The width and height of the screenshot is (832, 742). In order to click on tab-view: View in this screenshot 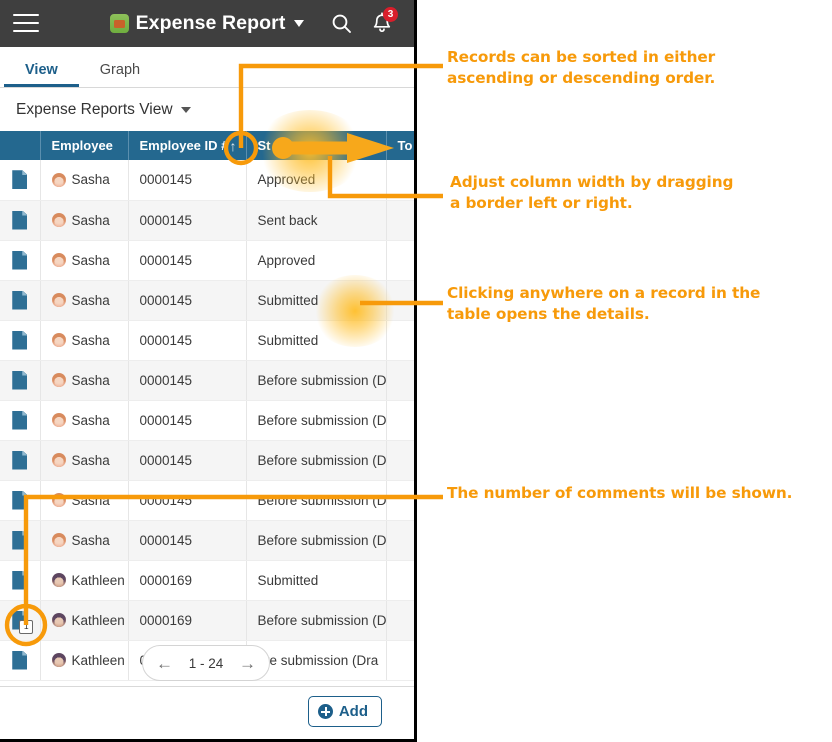, I will do `click(41, 74)`.